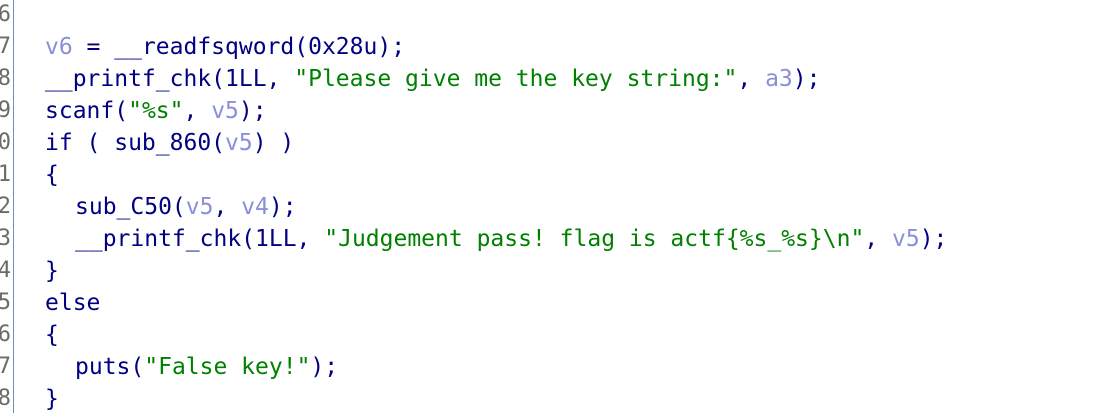 This screenshot has width=1096, height=415. I want to click on variable-token: v4, so click(255, 207).